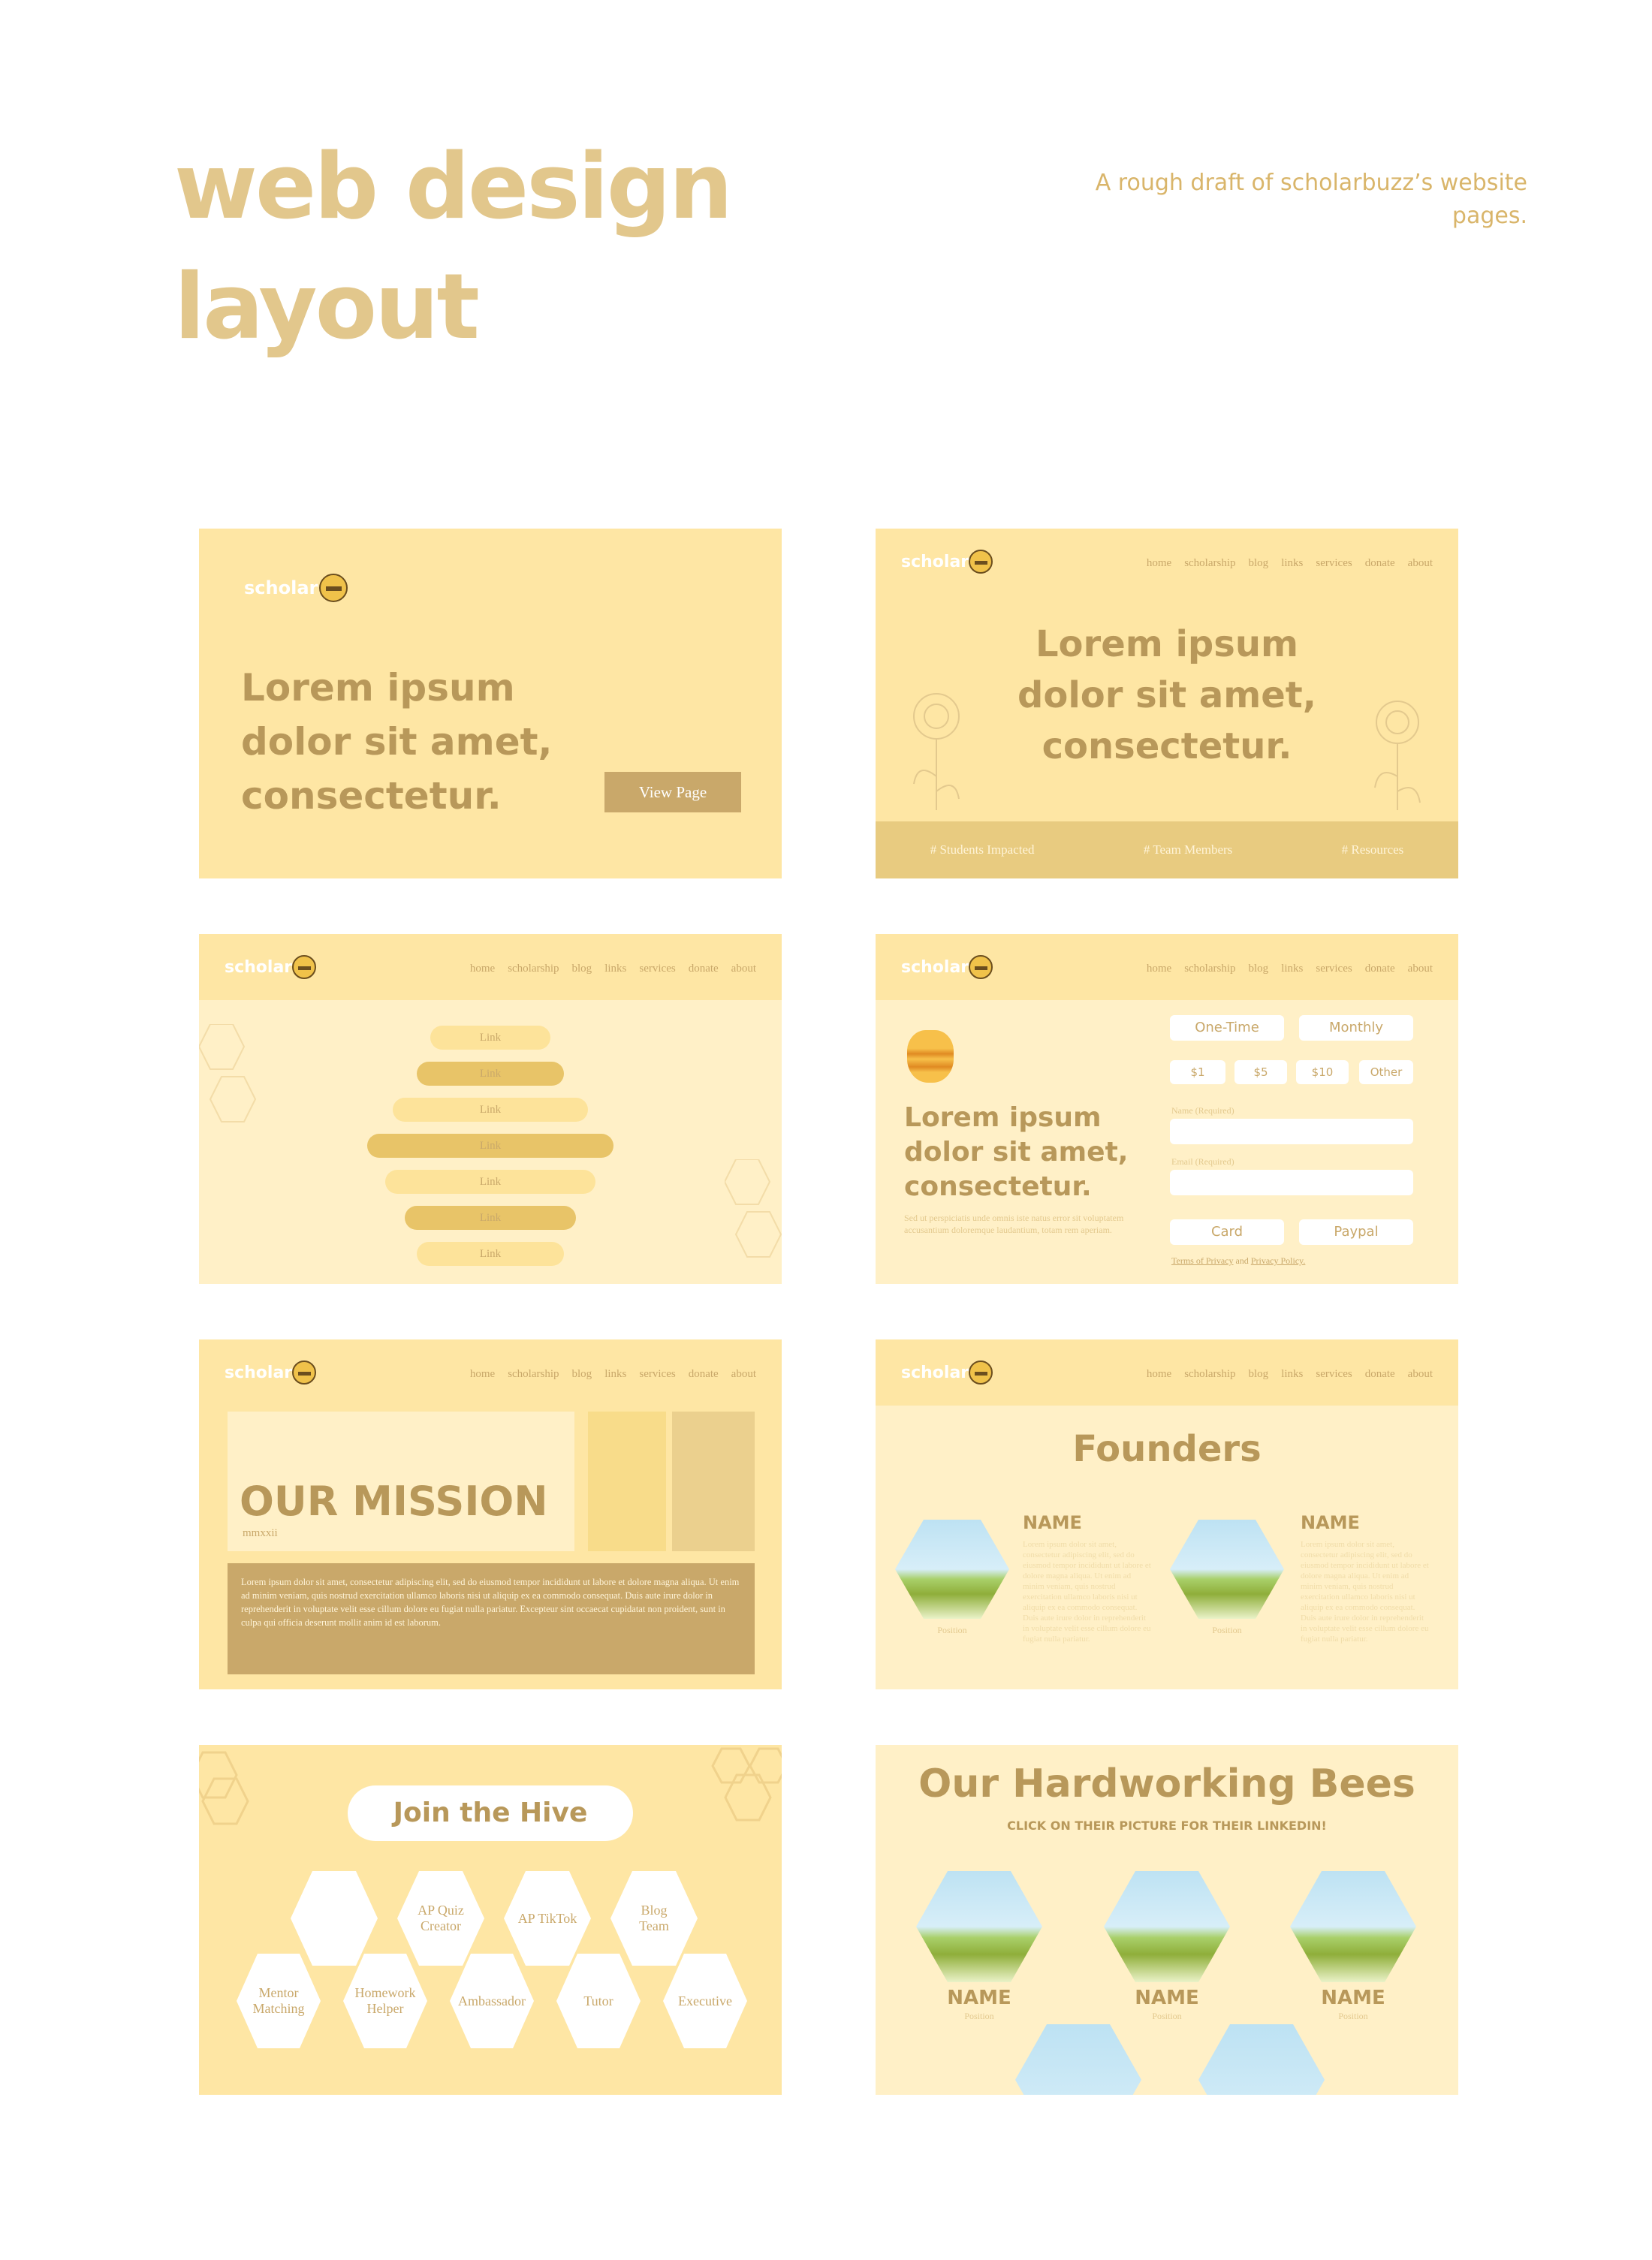 Image resolution: width=1652 pixels, height=2260 pixels. What do you see at coordinates (334, 1918) in the screenshot?
I see `role-hex` at bounding box center [334, 1918].